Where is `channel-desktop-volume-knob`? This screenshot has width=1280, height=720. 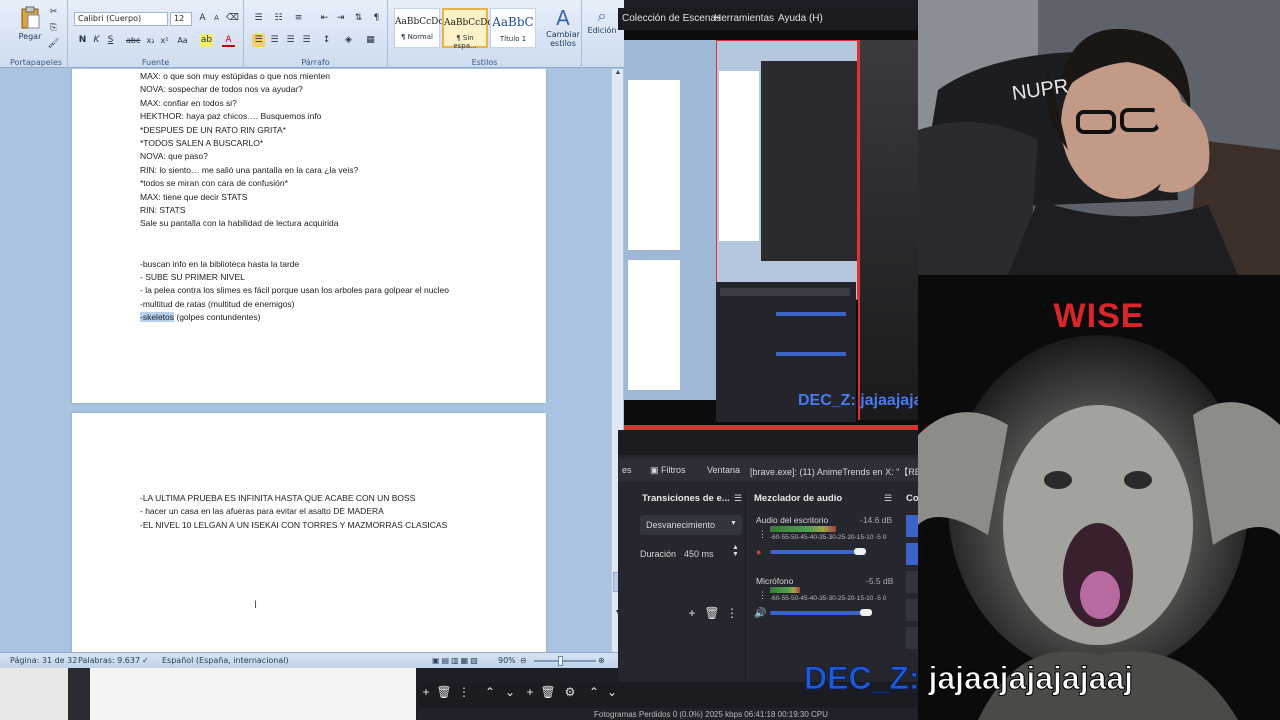
channel-desktop-volume-knob is located at coordinates (860, 551).